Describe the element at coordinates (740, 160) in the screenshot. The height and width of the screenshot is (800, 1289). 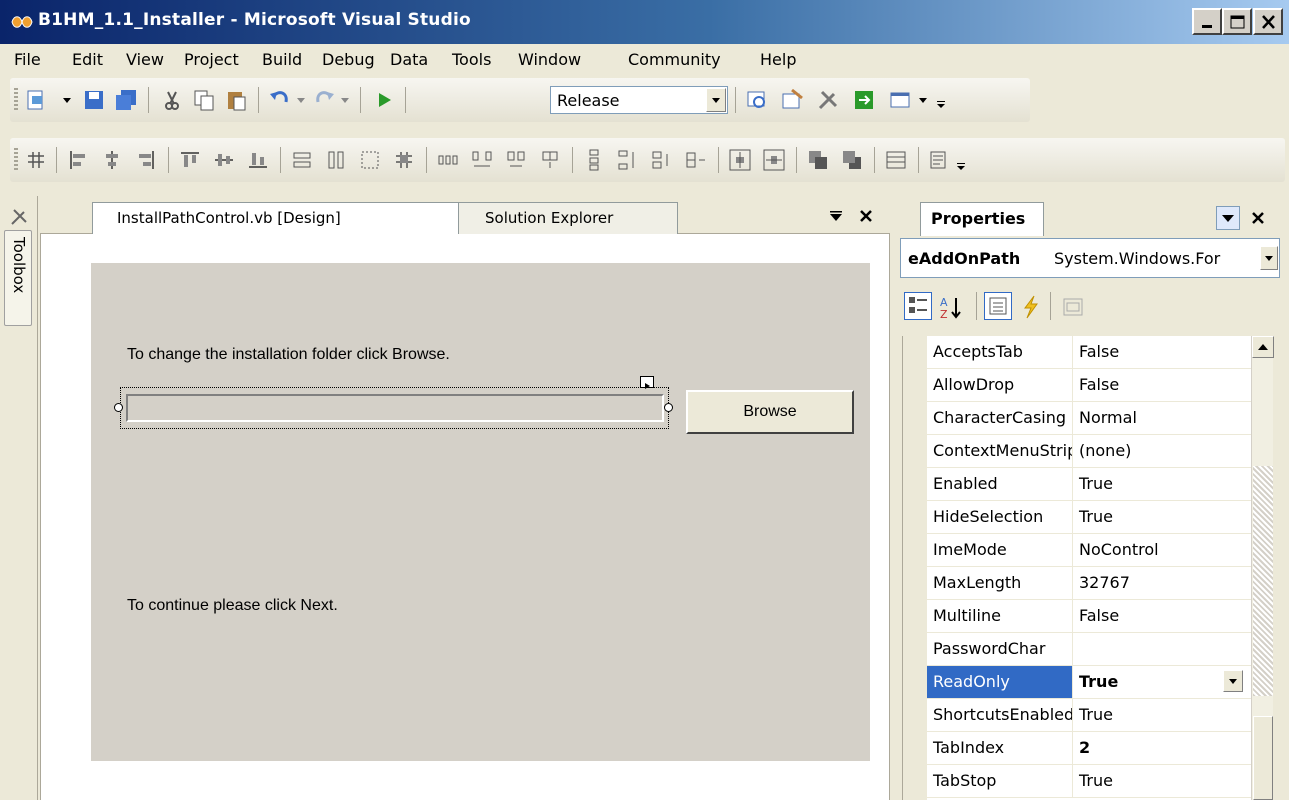
I see `center-horizontally-icon` at that location.